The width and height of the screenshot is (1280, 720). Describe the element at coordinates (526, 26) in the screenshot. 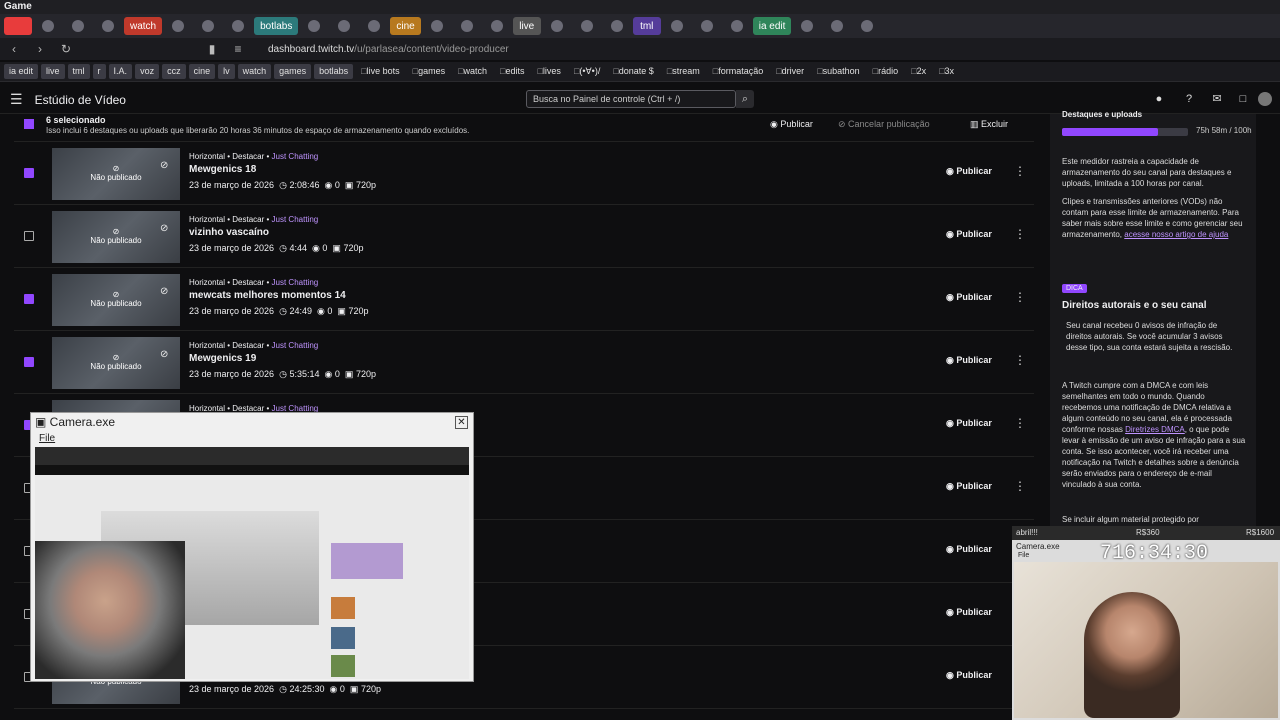

I see `browser-tab: live` at that location.